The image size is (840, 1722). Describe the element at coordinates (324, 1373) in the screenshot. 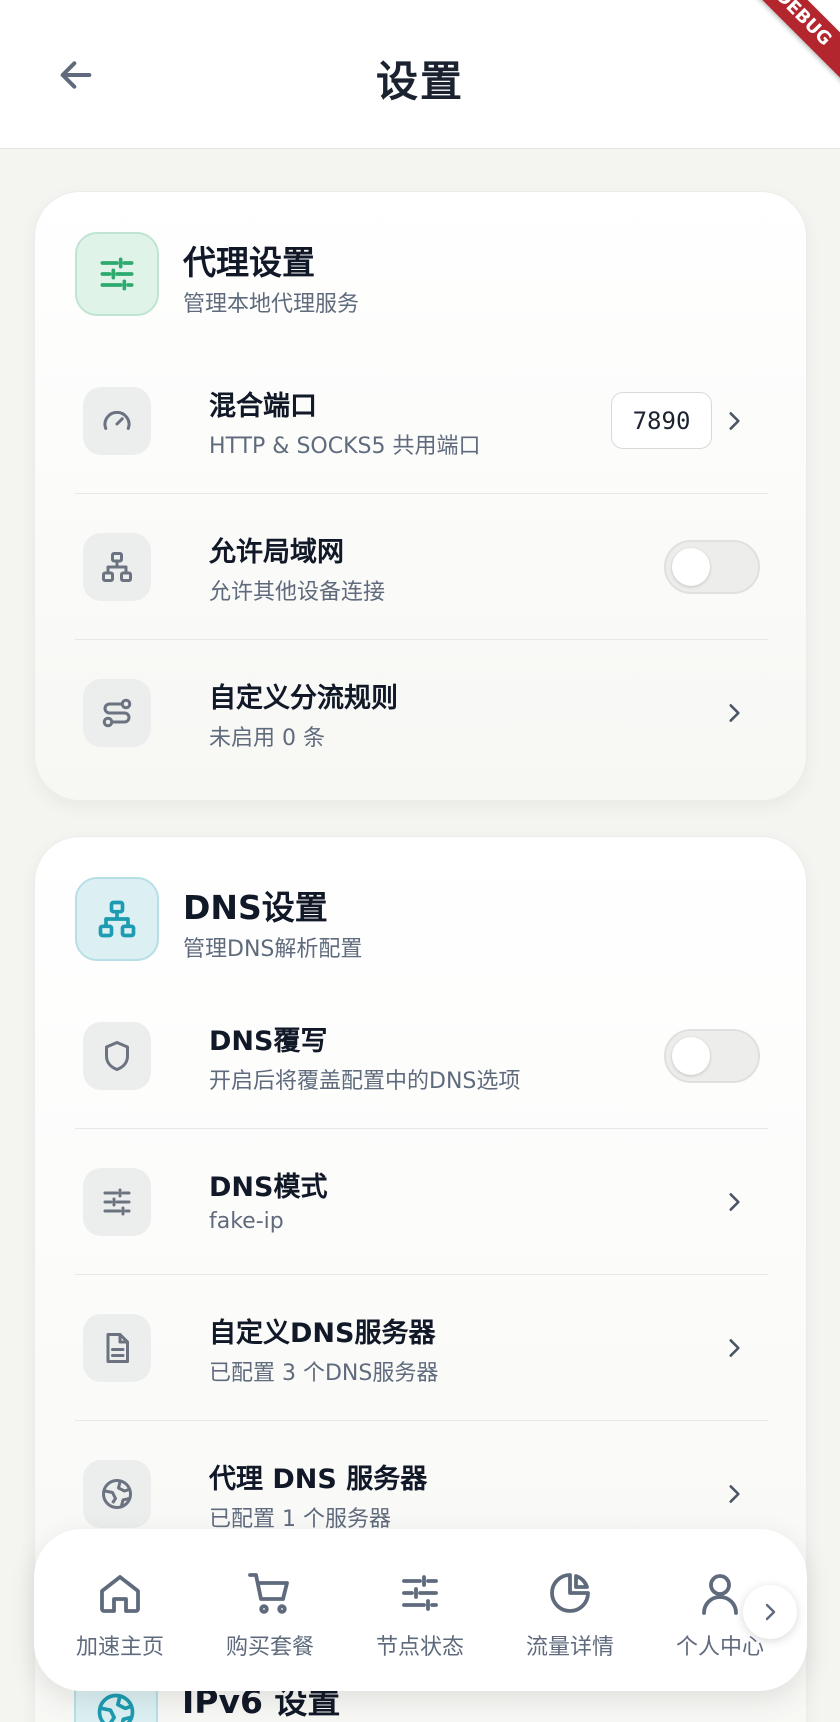

I see `row-subtitle: 已配置 3 个DNS服务器` at that location.